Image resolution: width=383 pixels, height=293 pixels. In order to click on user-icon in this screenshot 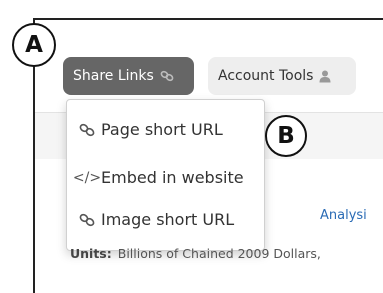, I will do `click(325, 76)`.